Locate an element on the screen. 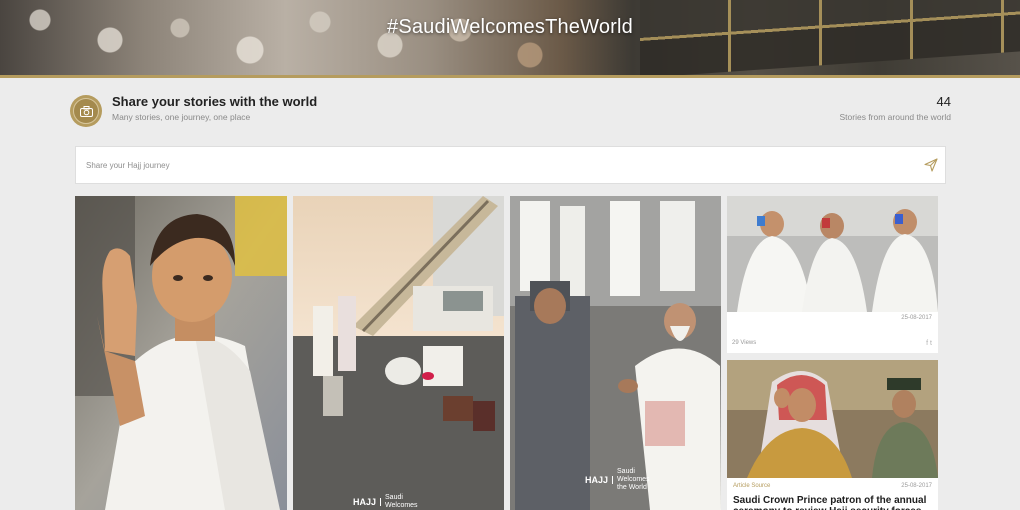  card-views: 29 Views is located at coordinates (744, 343).